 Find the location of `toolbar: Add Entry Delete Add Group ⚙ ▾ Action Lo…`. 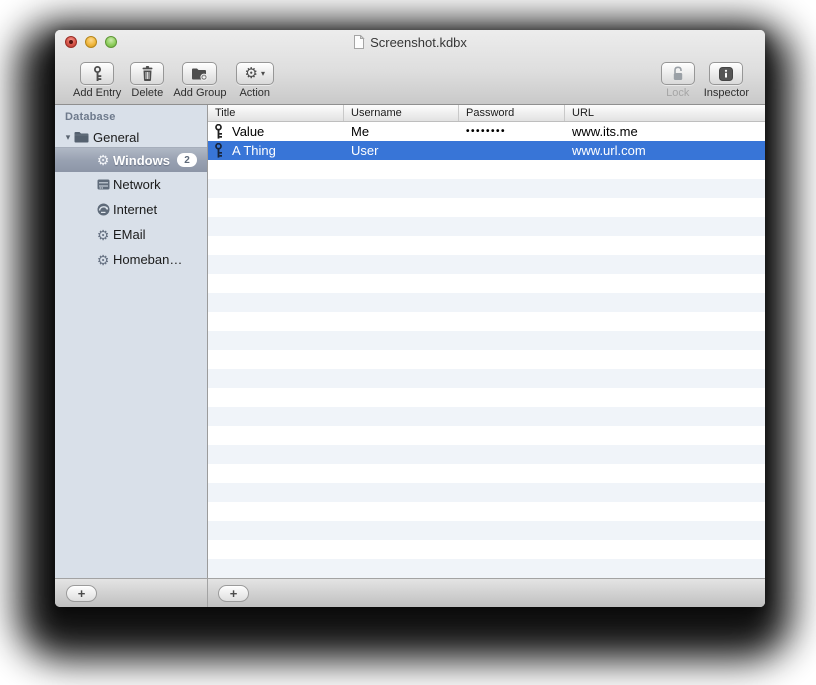

toolbar: Add Entry Delete Add Group ⚙ ▾ Action Lo… is located at coordinates (410, 79).